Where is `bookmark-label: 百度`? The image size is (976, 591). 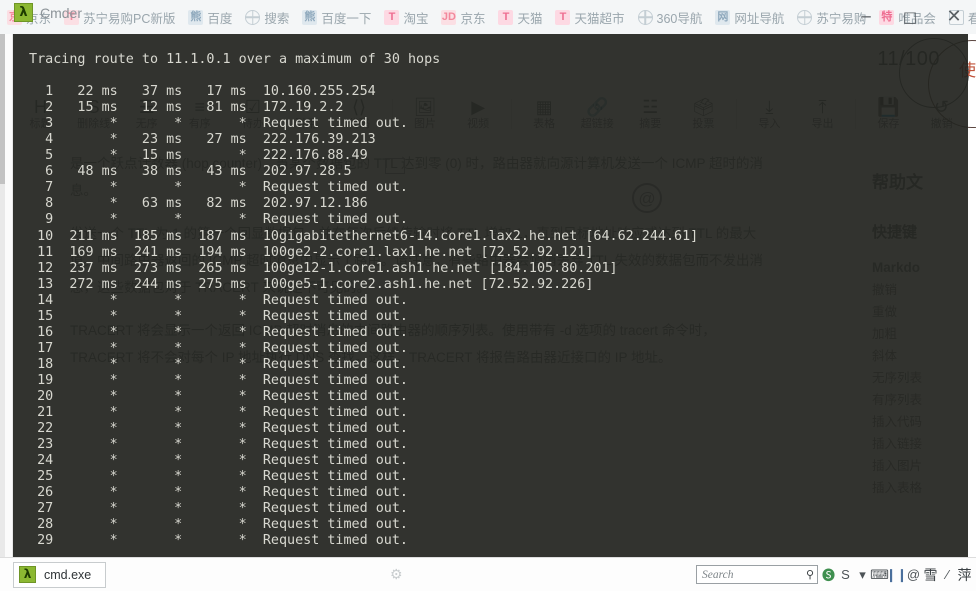
bookmark-label: 百度 is located at coordinates (220, 18).